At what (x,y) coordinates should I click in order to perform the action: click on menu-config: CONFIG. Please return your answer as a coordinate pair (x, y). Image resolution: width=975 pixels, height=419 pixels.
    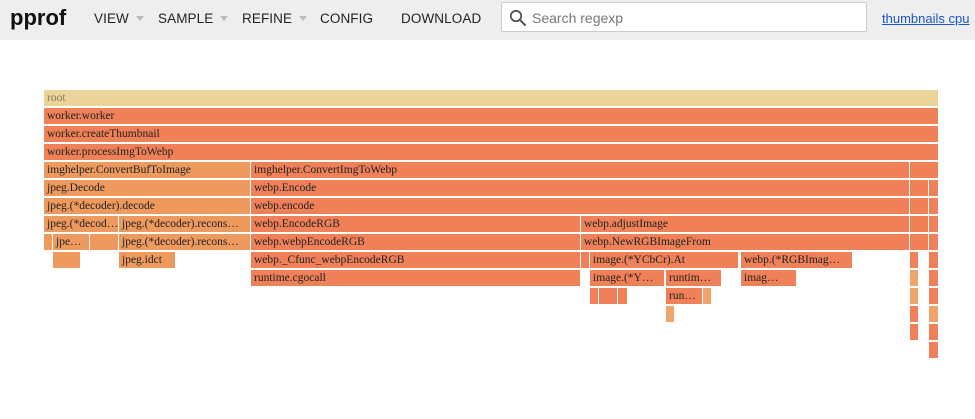
    Looking at the image, I should click on (346, 18).